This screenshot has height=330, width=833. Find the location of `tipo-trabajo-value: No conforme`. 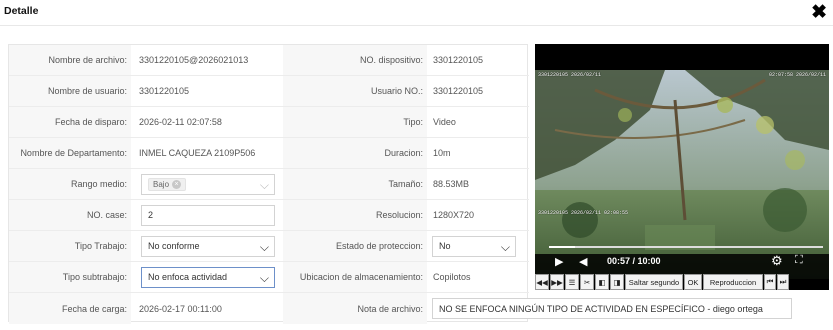

tipo-trabajo-value: No conforme is located at coordinates (174, 246).